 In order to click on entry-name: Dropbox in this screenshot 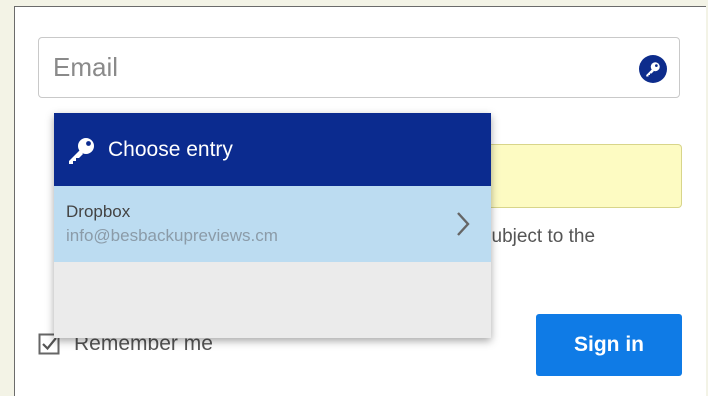, I will do `click(98, 211)`.